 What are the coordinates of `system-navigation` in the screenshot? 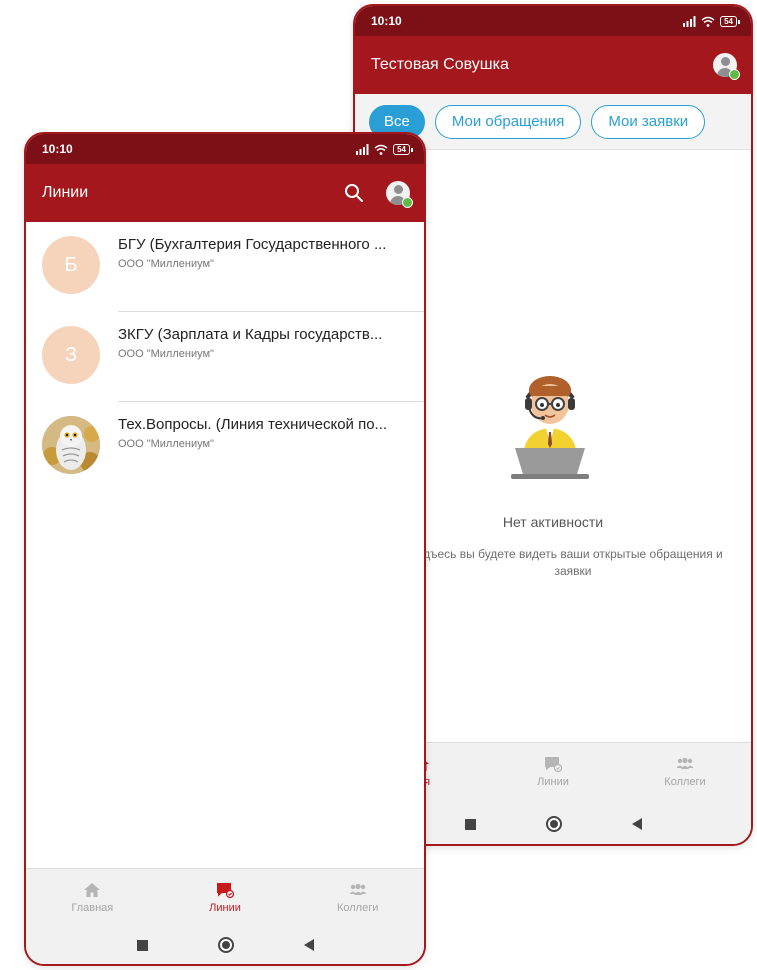 It's located at (225, 945).